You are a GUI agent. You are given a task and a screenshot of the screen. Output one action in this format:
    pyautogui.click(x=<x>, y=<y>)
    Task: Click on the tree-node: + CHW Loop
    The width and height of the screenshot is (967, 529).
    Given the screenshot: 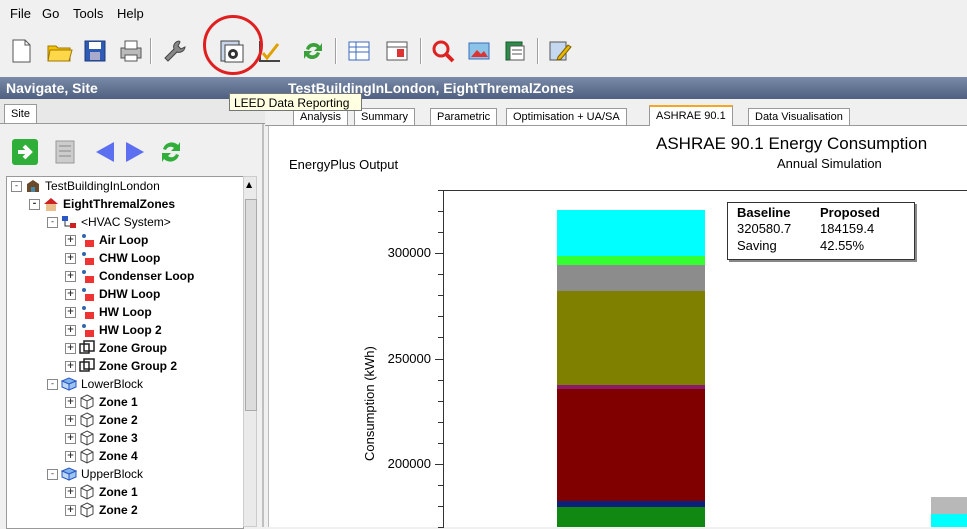 What is the action you would take?
    pyautogui.click(x=112, y=258)
    